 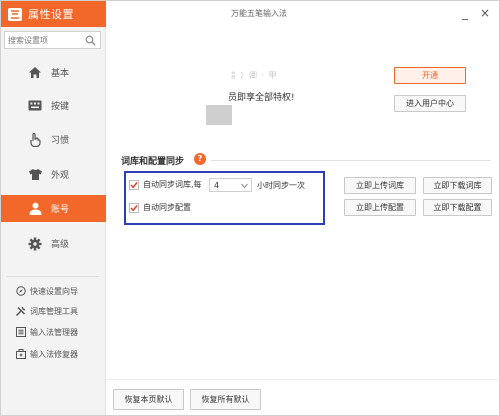 I want to click on sidebar-item-habits: 习惯, so click(x=53, y=139).